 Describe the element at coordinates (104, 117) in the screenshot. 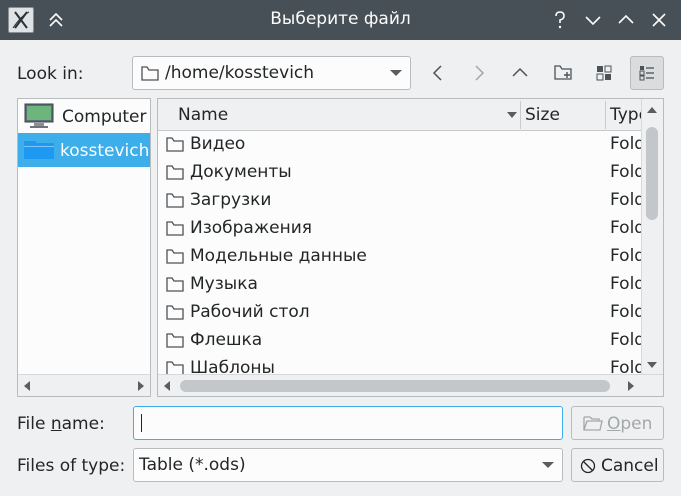

I see `sidebar-item-label: Computer` at that location.